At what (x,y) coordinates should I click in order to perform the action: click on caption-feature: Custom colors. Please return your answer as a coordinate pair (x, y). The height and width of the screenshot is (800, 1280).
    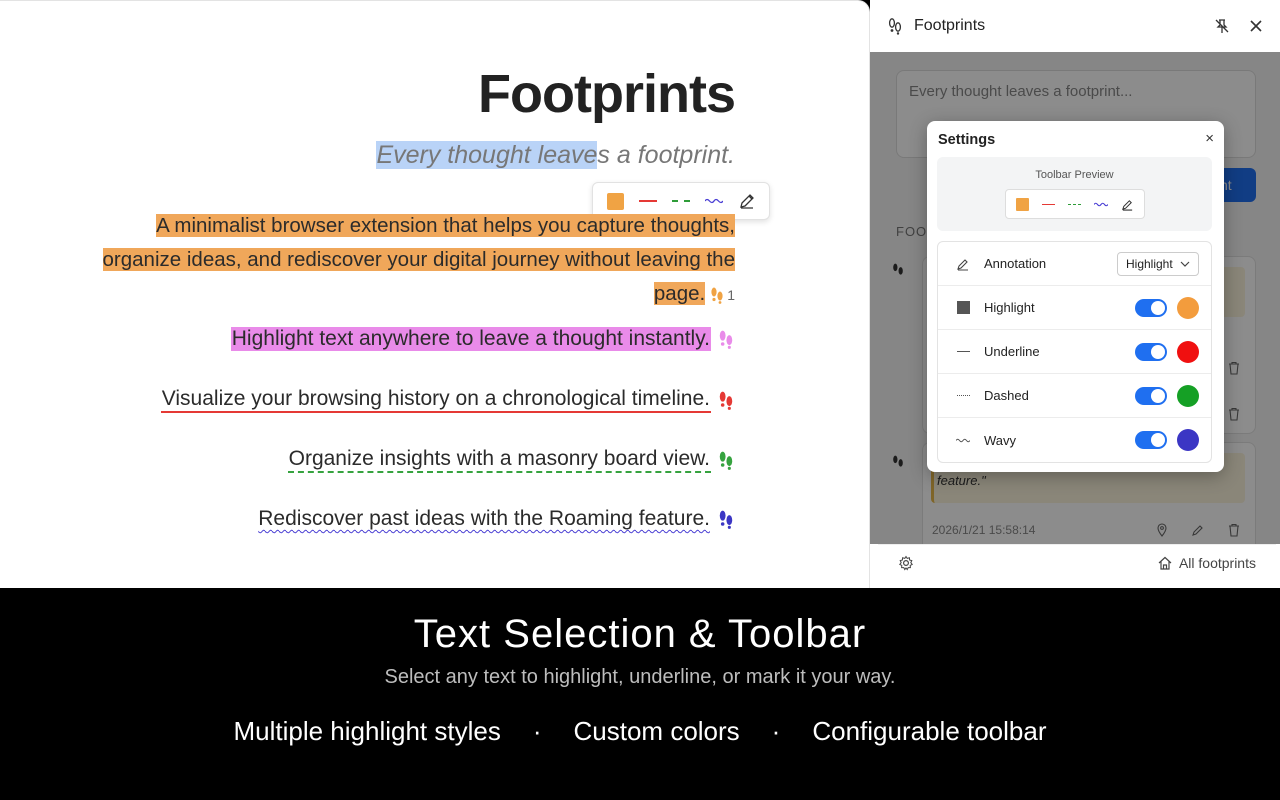
    Looking at the image, I should click on (656, 731).